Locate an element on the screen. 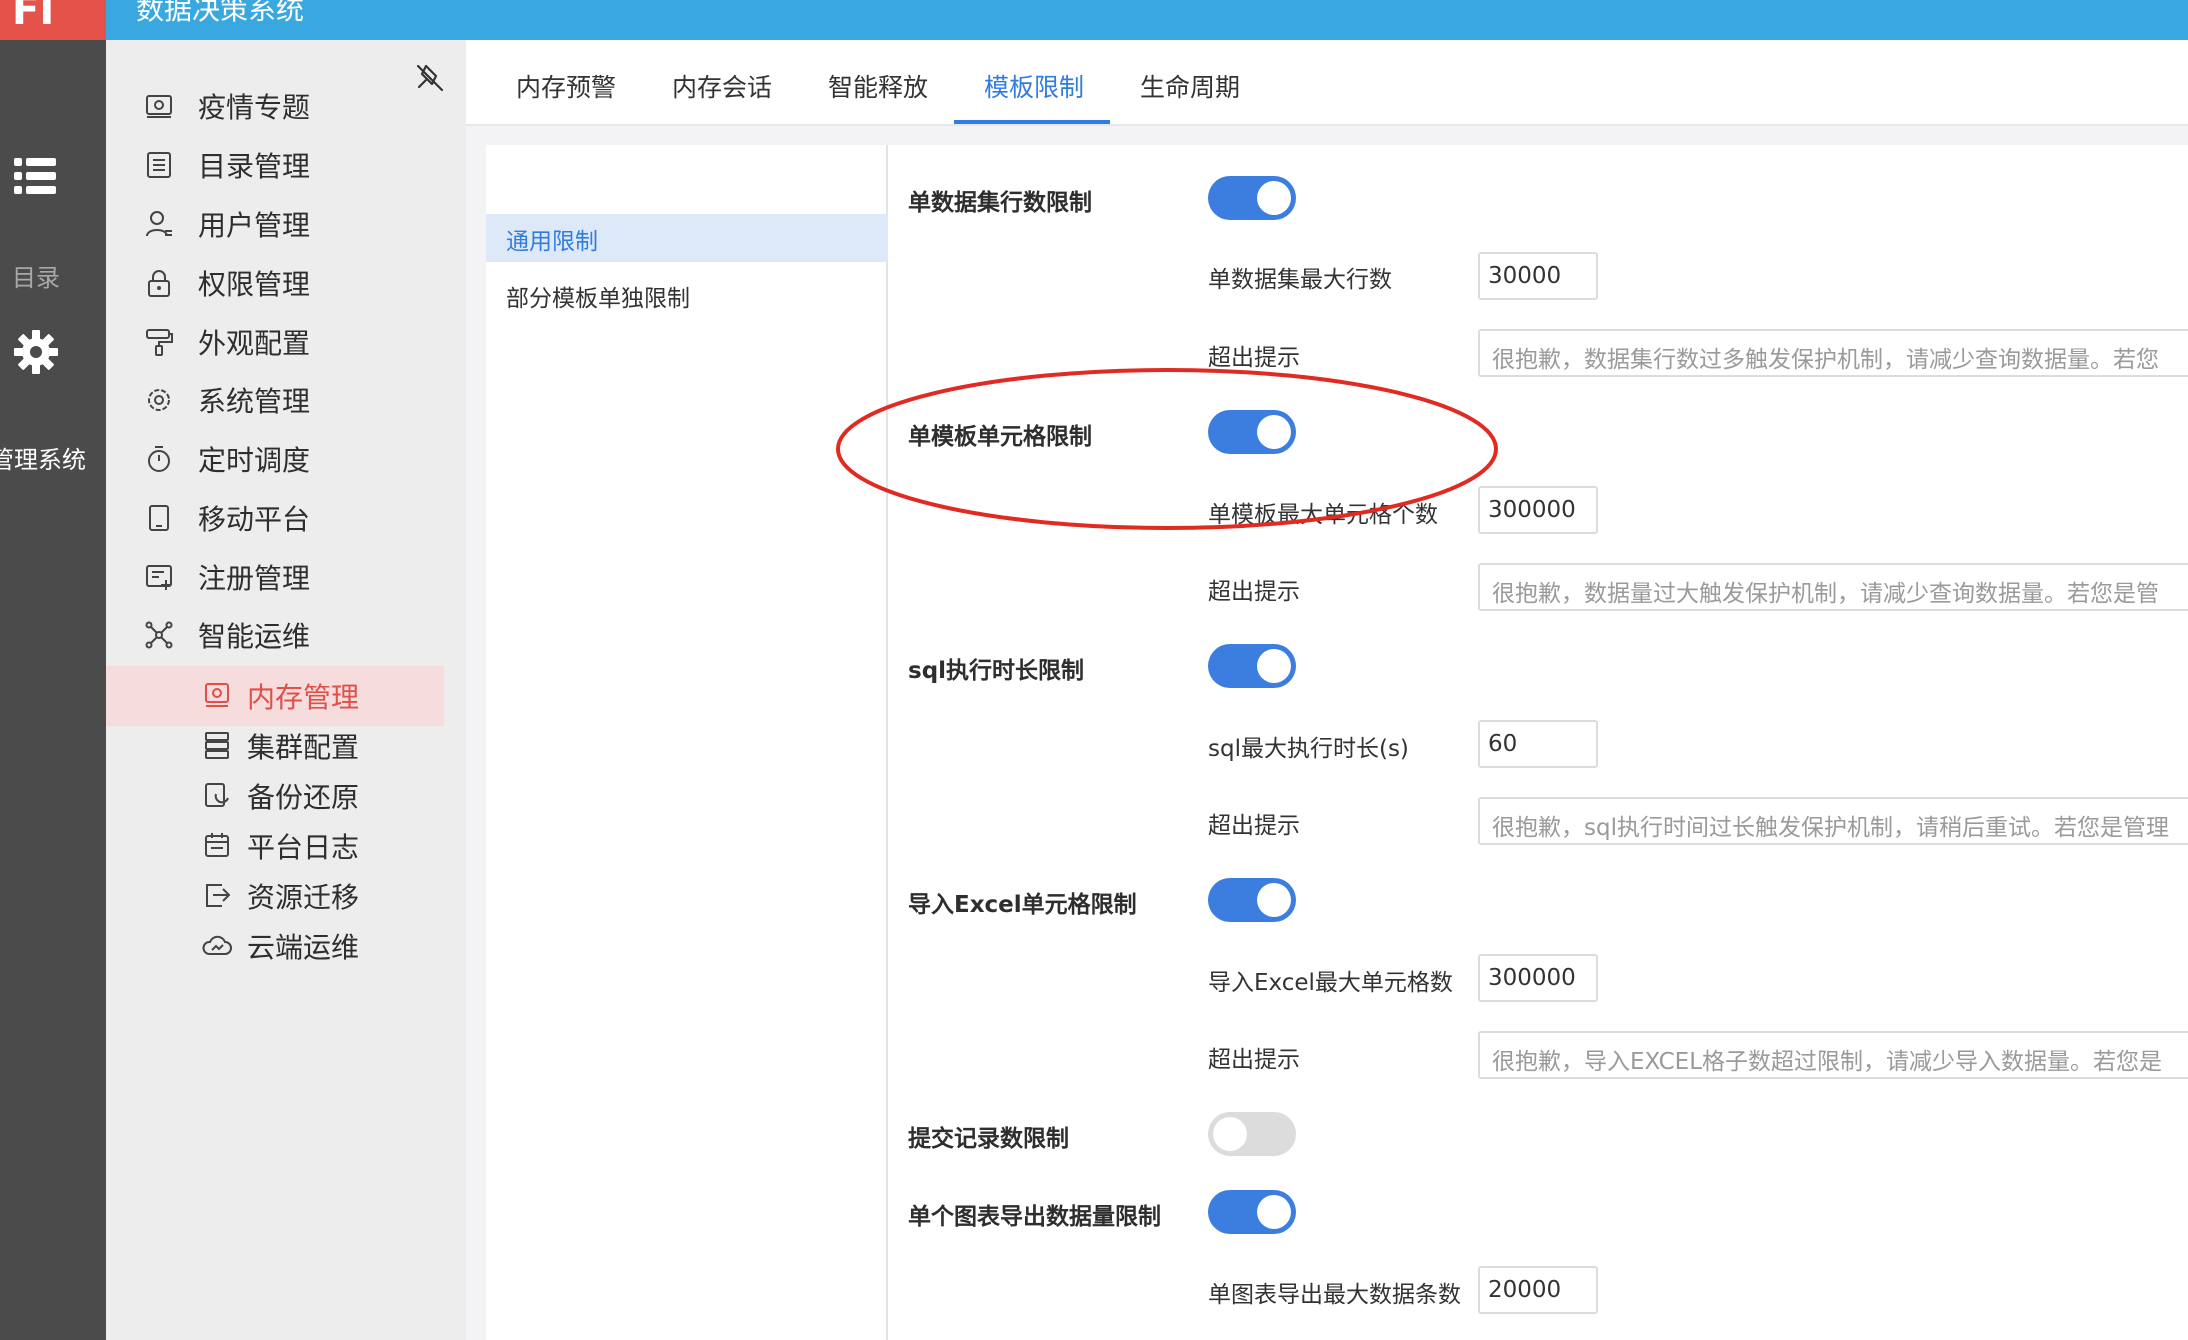 This screenshot has width=2188, height=1340. field-label: 单数据集最大行数 is located at coordinates (1300, 280).